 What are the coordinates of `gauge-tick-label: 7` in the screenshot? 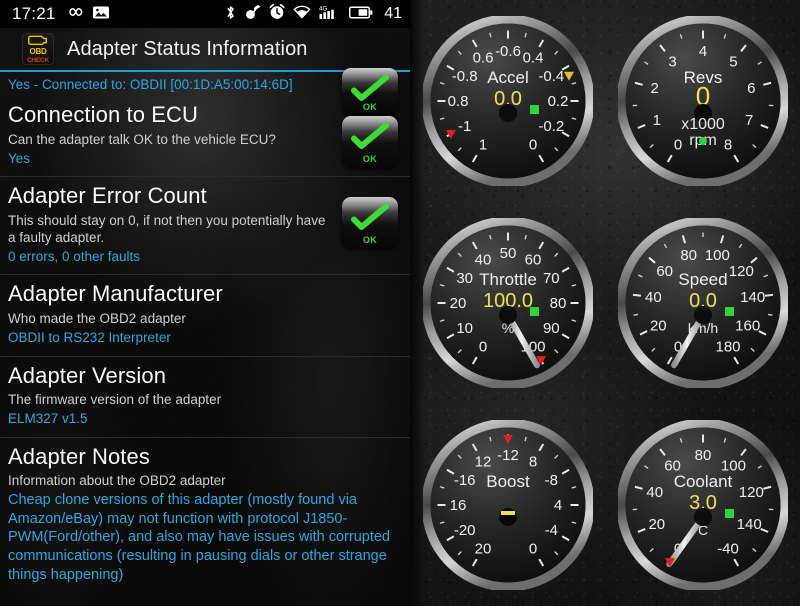 It's located at (749, 120).